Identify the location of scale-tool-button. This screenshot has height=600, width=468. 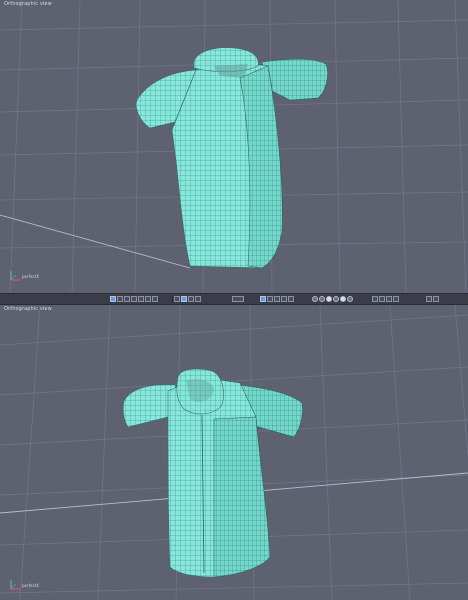
(284, 299).